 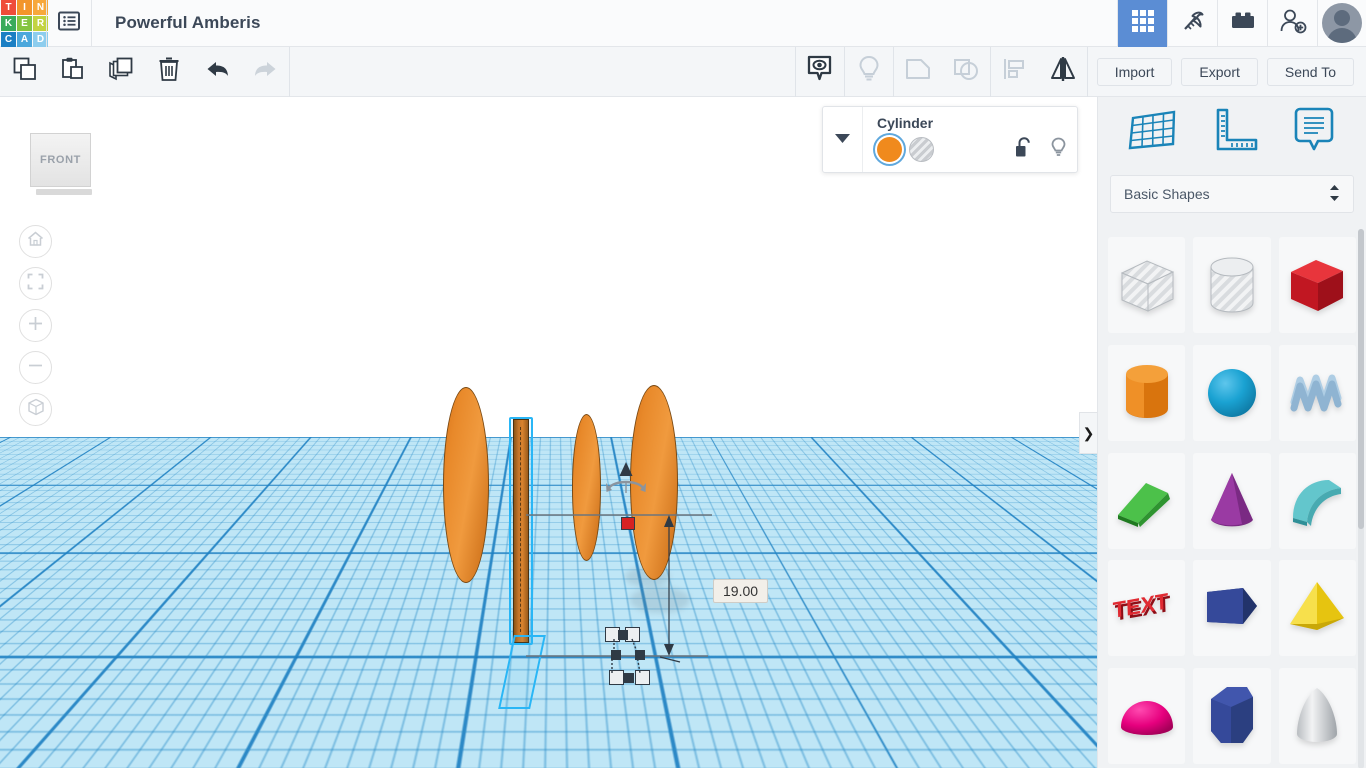 I want to click on right-panel-collapse-tab: ❯, so click(x=1088, y=433).